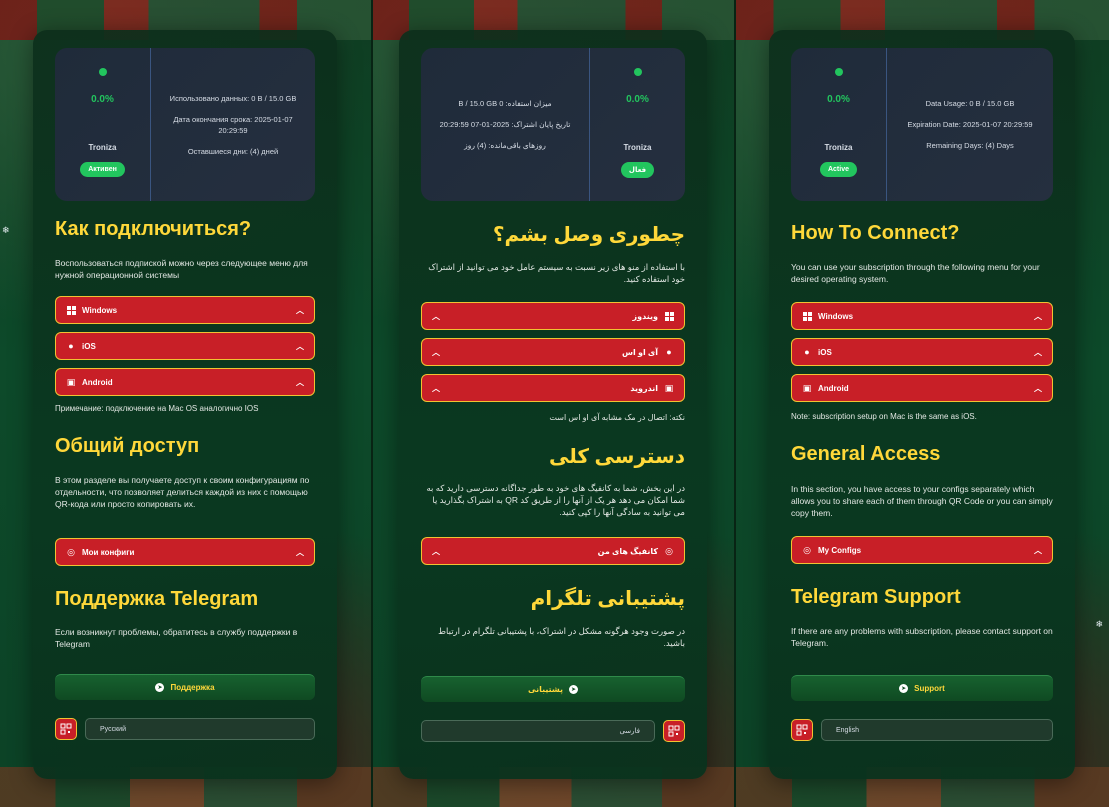 Image resolution: width=1109 pixels, height=807 pixels. Describe the element at coordinates (545, 689) in the screenshot. I see `support-button-label: پشتیبانی` at that location.